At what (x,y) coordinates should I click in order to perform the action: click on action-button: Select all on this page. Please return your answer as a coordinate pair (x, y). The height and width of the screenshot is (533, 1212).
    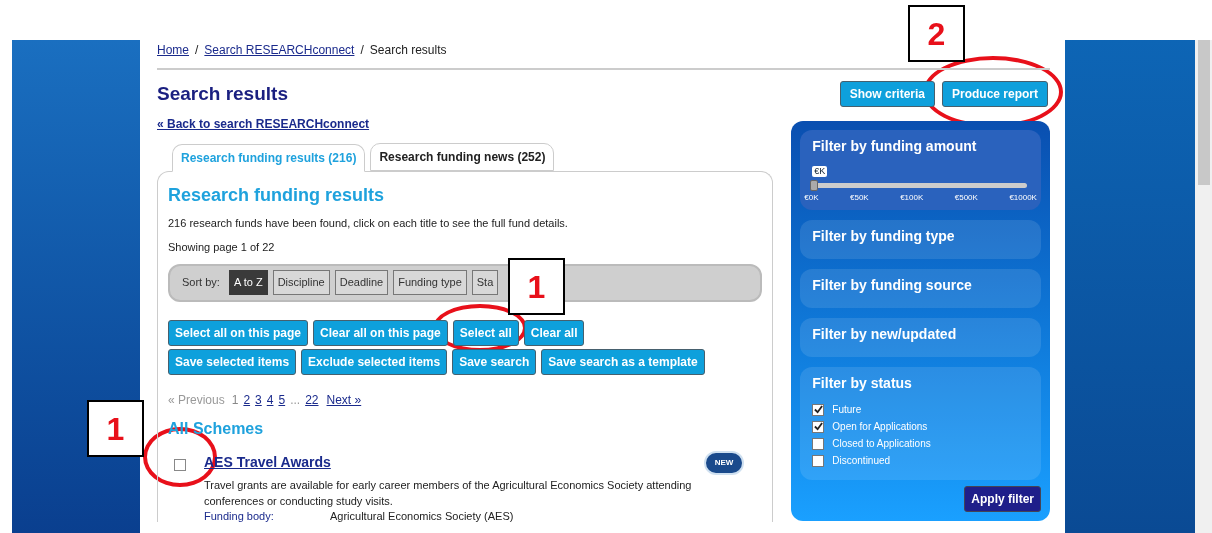
    Looking at the image, I should click on (238, 332).